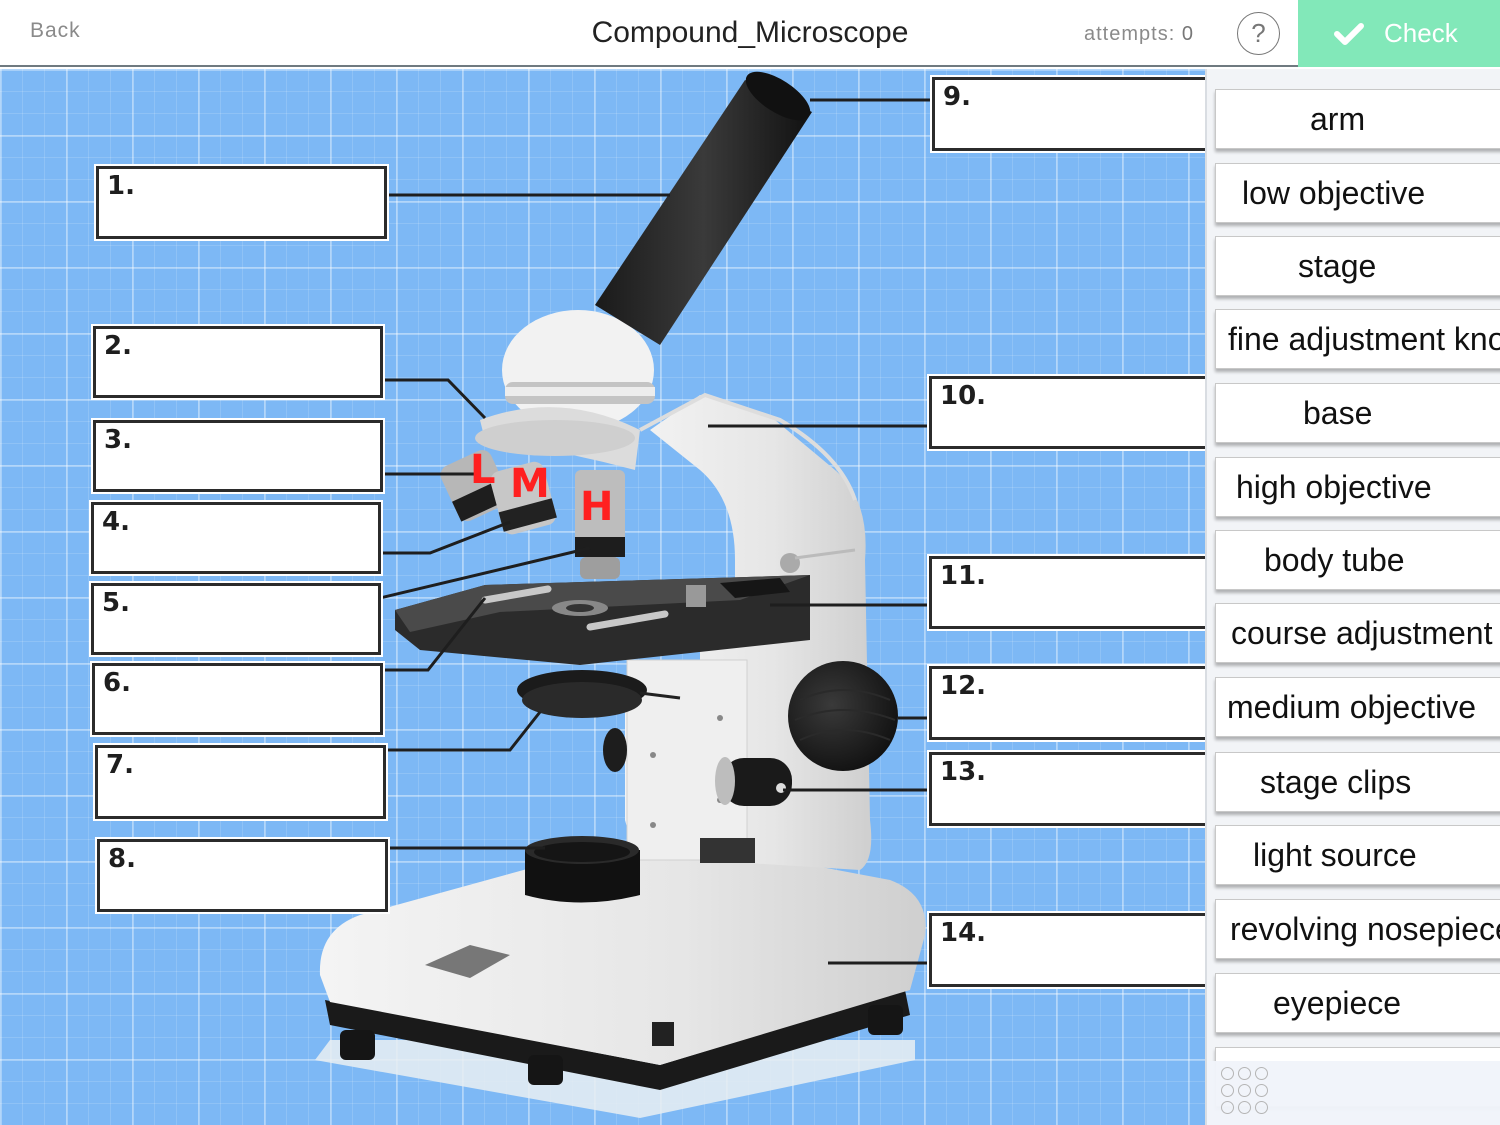 The height and width of the screenshot is (1125, 1500). Describe the element at coordinates (238, 362) in the screenshot. I see `label-box-2: 2.` at that location.